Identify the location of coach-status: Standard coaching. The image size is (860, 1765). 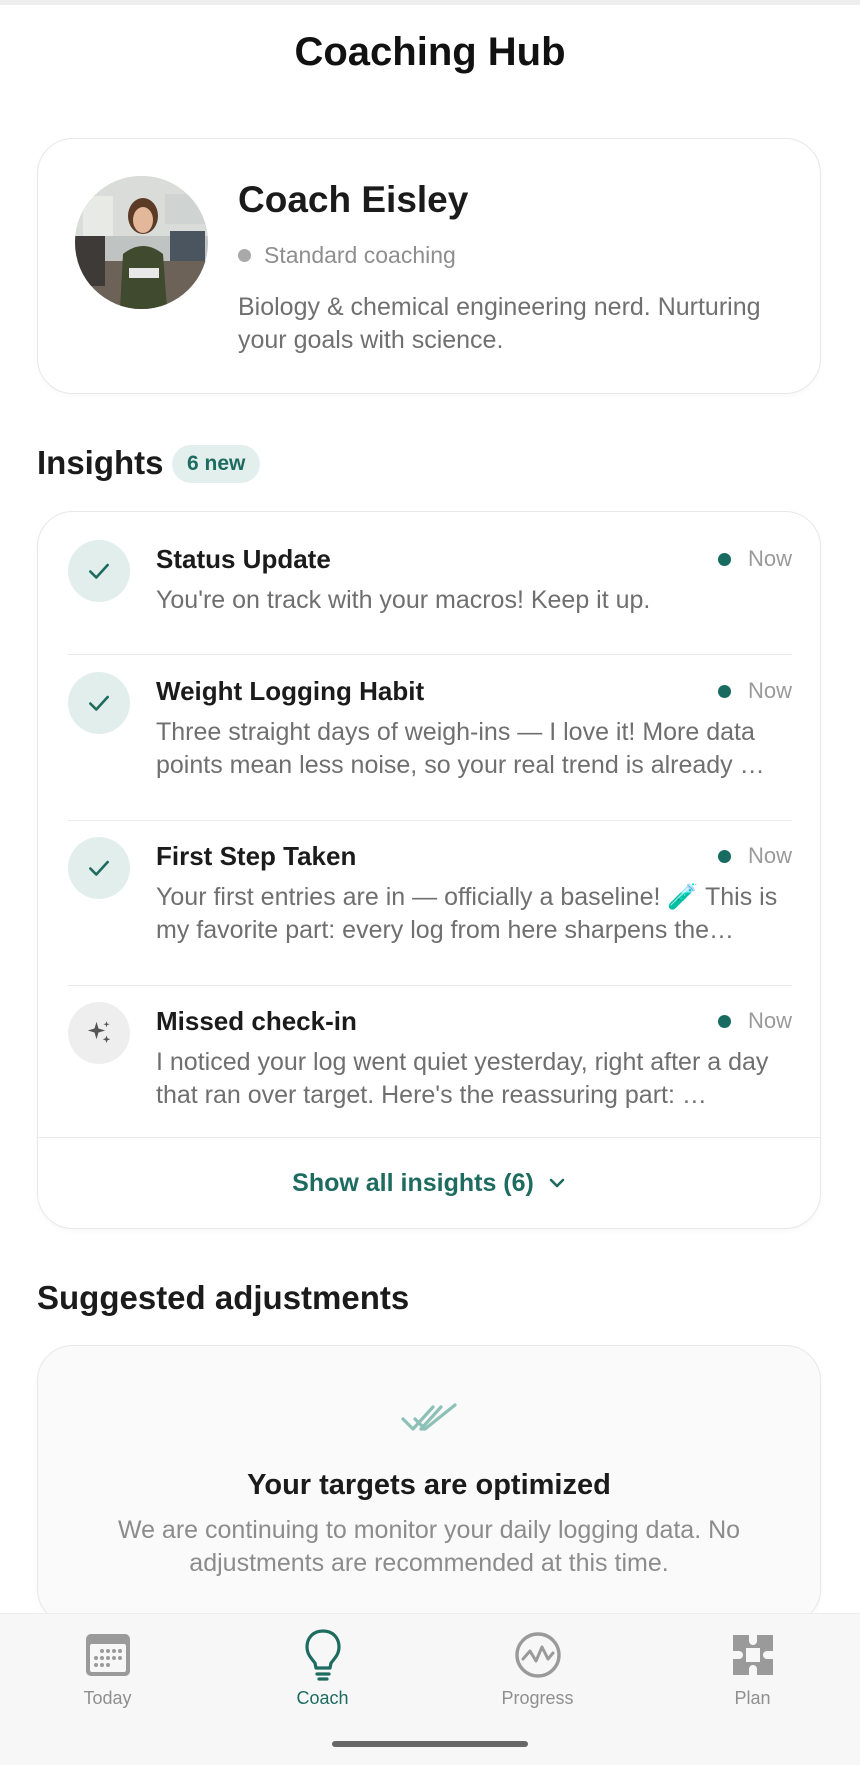
(347, 255).